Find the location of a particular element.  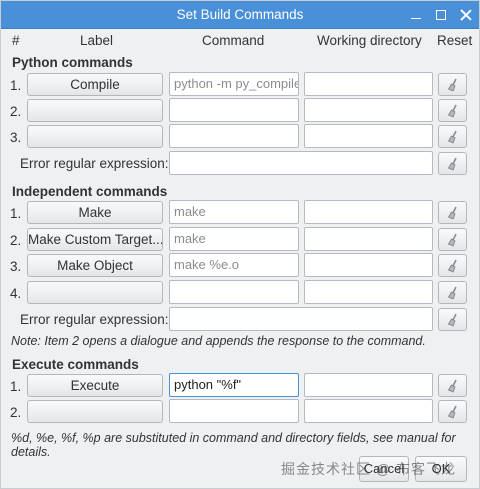

independent-commands-title: Independent commands is located at coordinates (90, 191).